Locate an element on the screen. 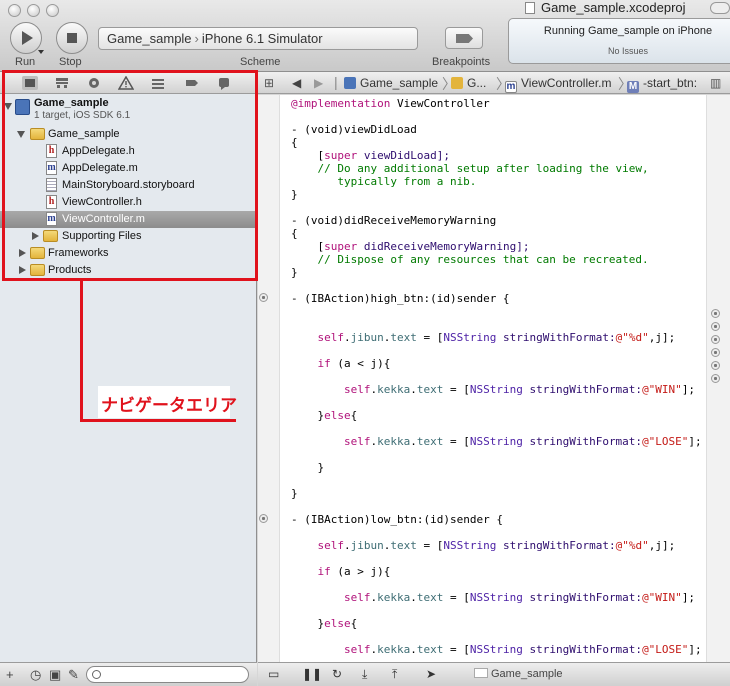 The height and width of the screenshot is (686, 730). code-token: if is located at coordinates (324, 571).